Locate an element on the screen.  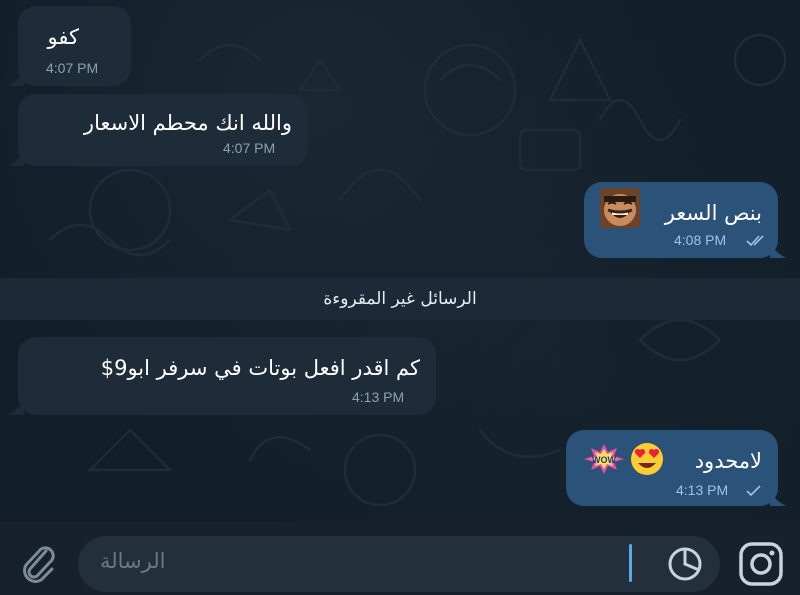
message-text: بنص السعر is located at coordinates (713, 213).